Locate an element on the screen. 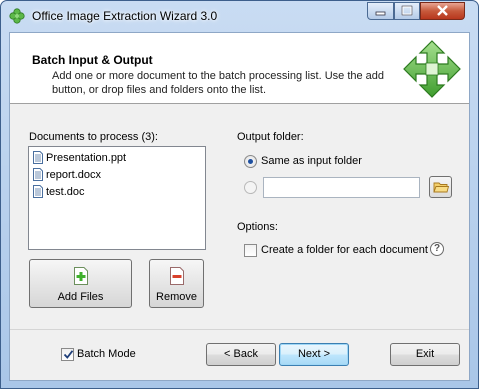  exit-button: Exit is located at coordinates (425, 354).